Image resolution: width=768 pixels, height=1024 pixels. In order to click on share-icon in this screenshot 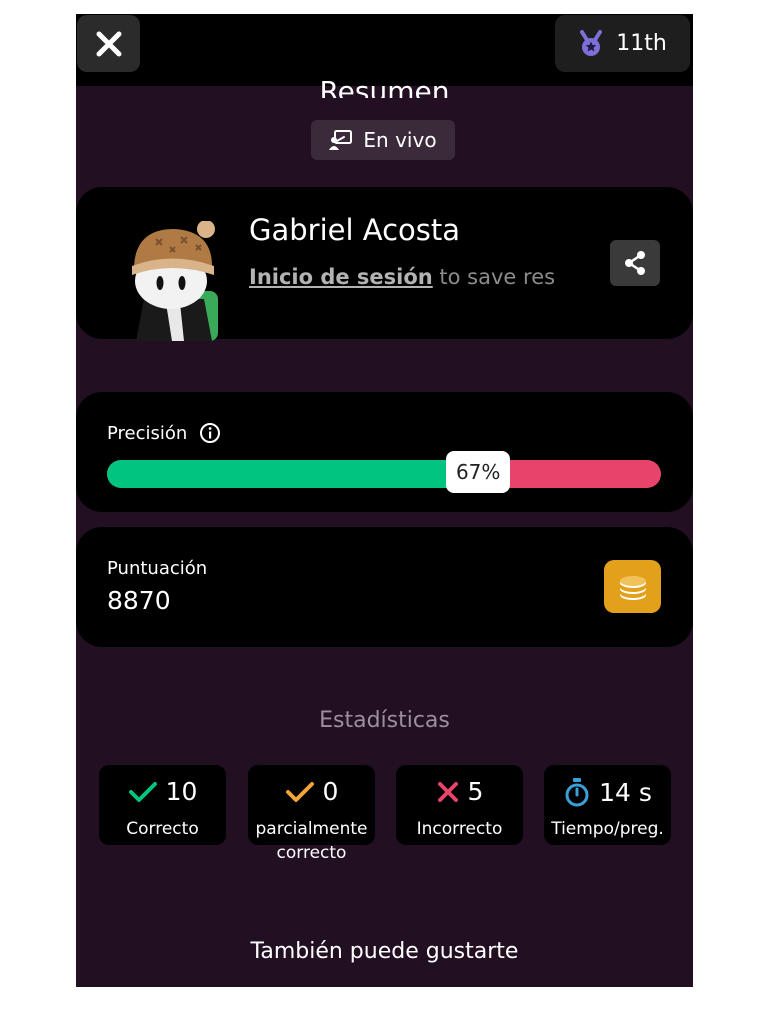, I will do `click(635, 263)`.